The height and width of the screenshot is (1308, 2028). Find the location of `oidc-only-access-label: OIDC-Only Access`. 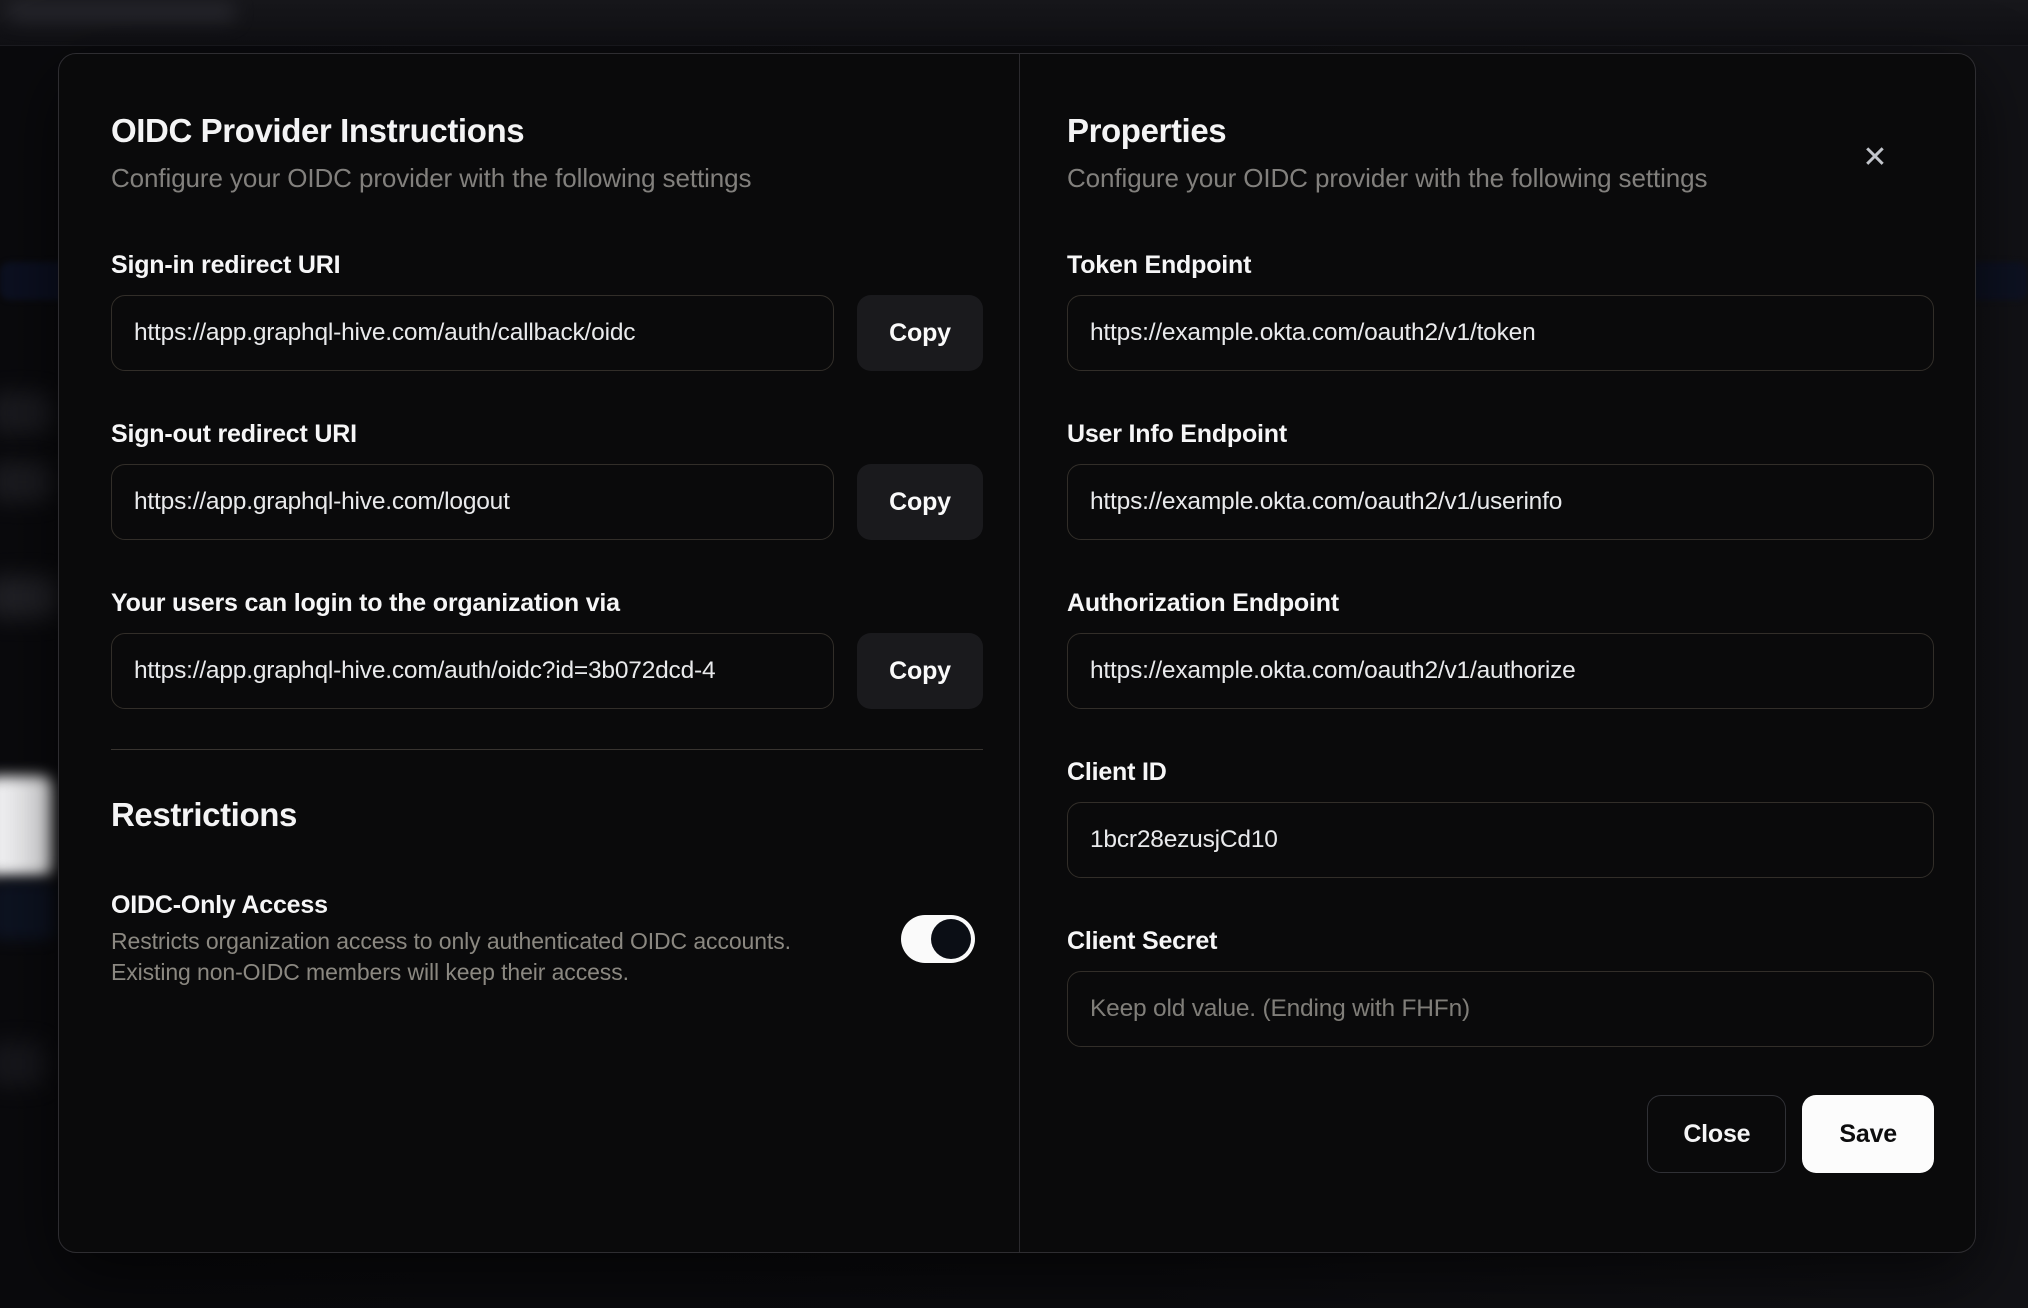

oidc-only-access-label: OIDC-Only Access is located at coordinates (219, 904).